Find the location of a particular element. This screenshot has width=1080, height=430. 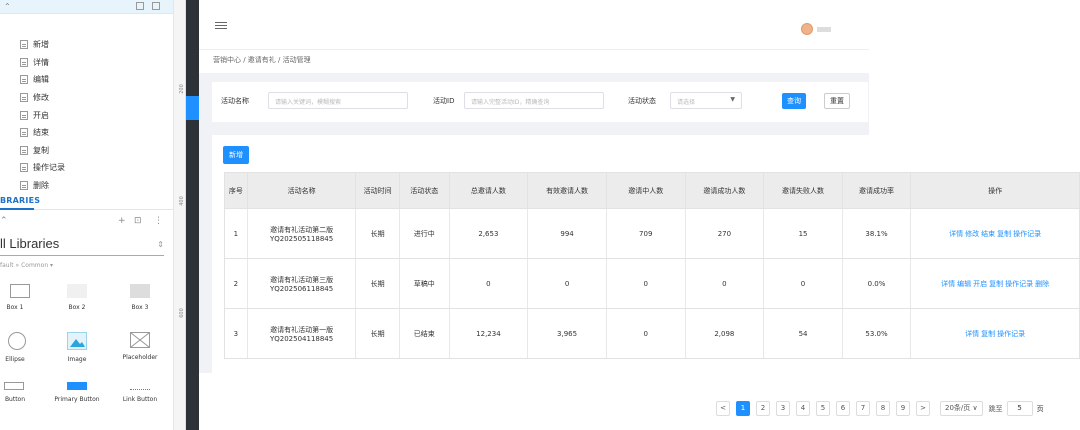

page-button: 3 is located at coordinates (783, 408).